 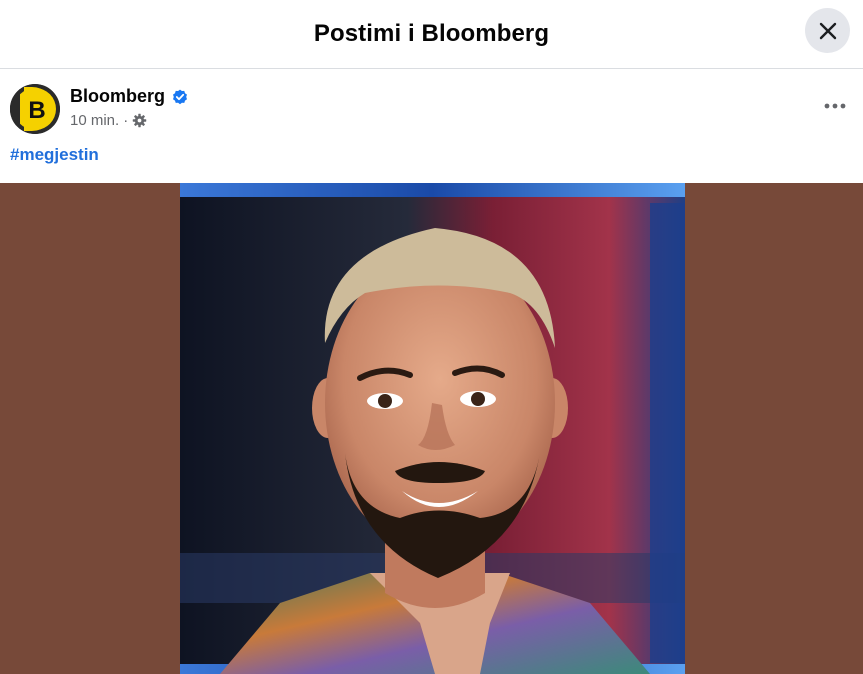 I want to click on post-header: B Bloomberg 10 min. ·, so click(x=431, y=109).